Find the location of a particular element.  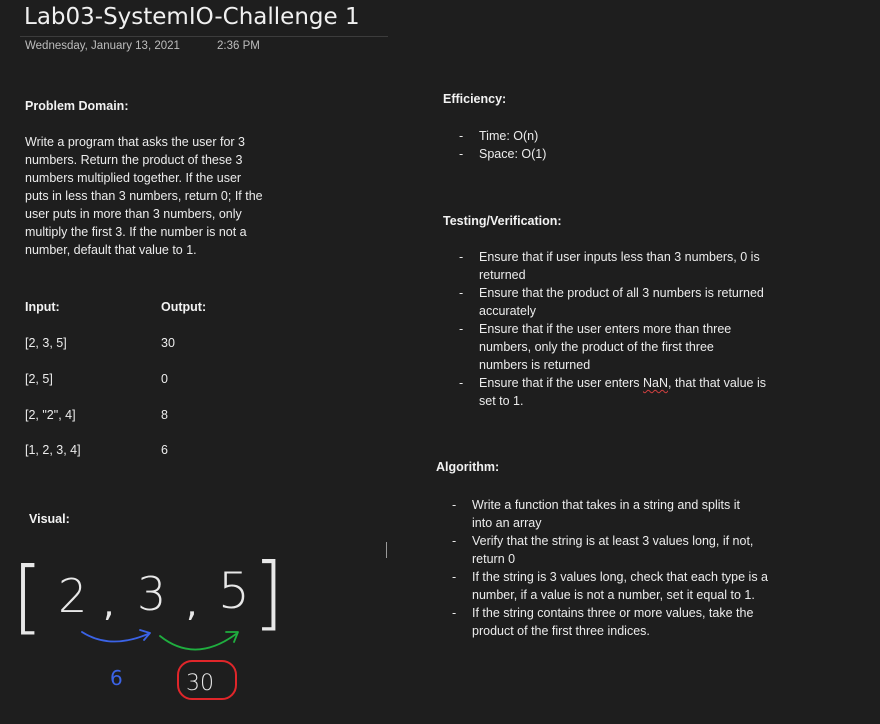

final-result-label: 30 is located at coordinates (200, 683).